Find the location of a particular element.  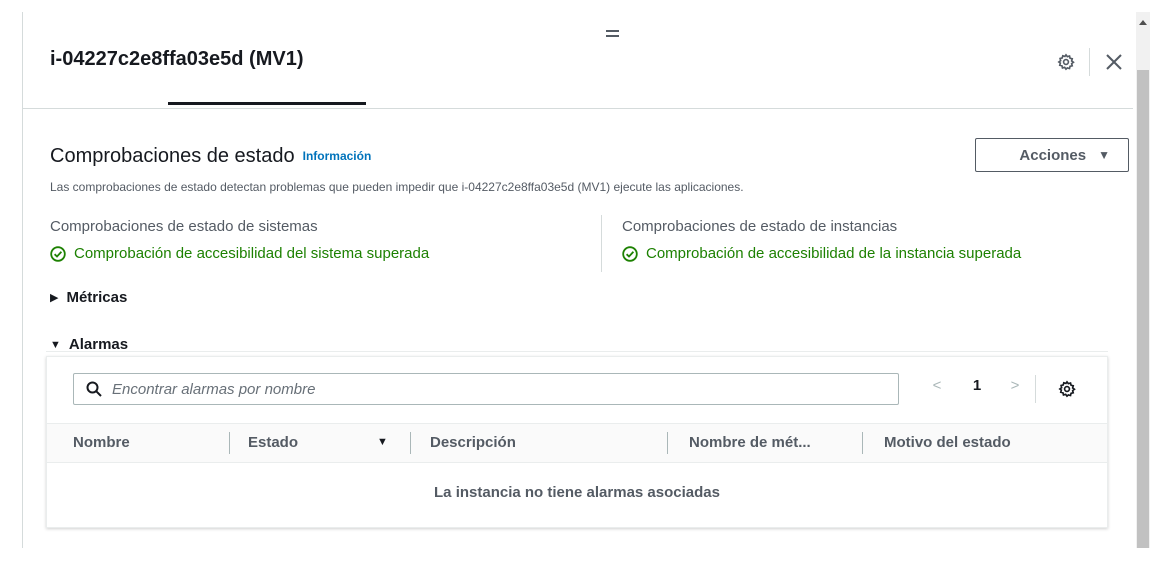

vertical-scrollbar is located at coordinates (1143, 280).